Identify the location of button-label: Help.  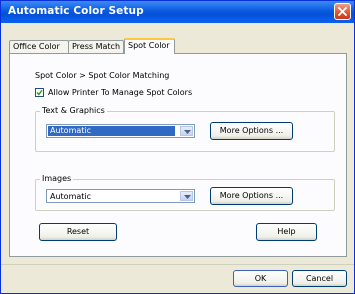
(286, 231).